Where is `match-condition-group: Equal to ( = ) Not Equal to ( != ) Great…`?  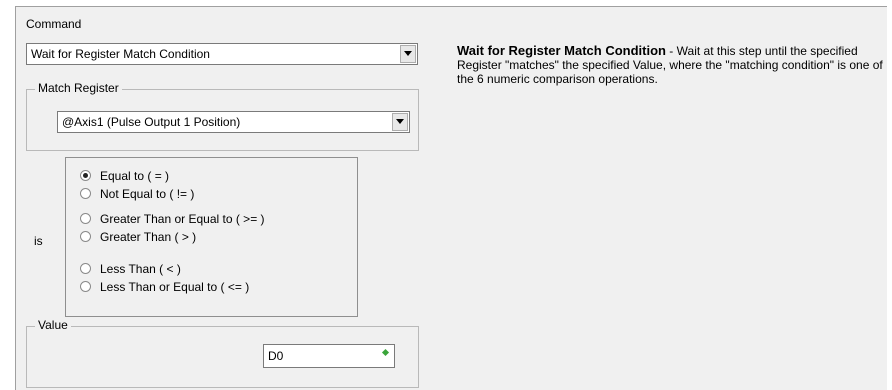 match-condition-group: Equal to ( = ) Not Equal to ( != ) Great… is located at coordinates (211, 237).